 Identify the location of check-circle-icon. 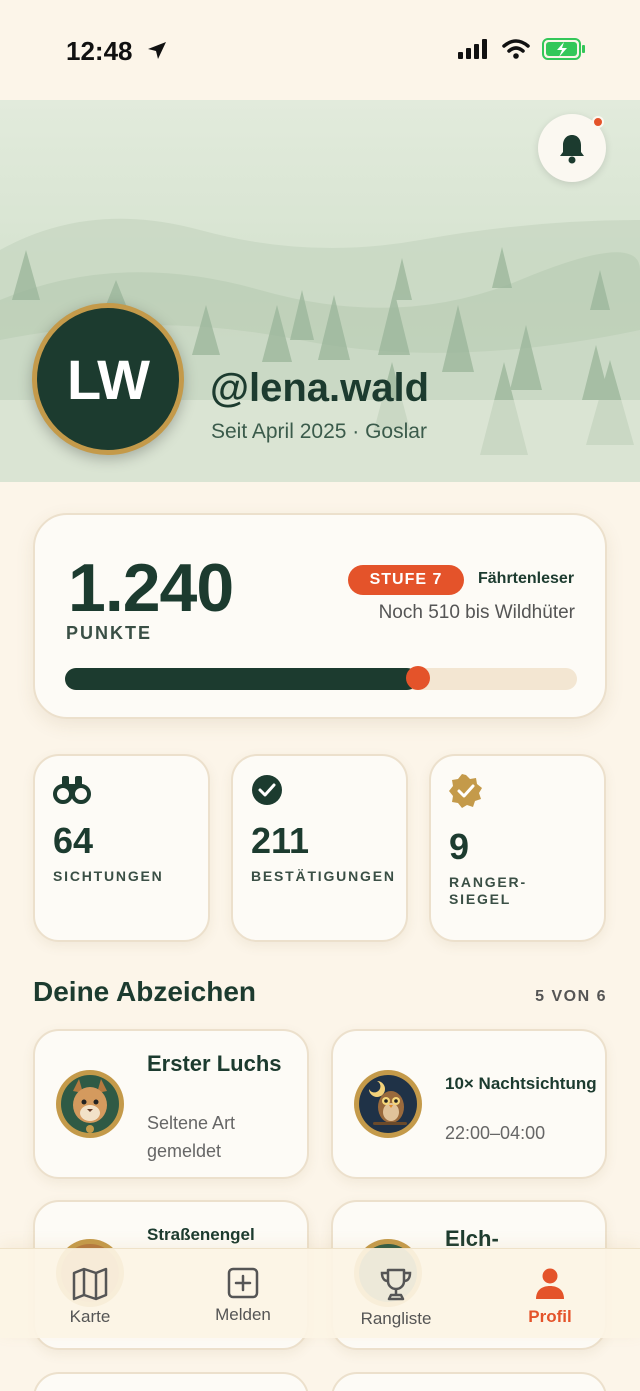
(267, 792).